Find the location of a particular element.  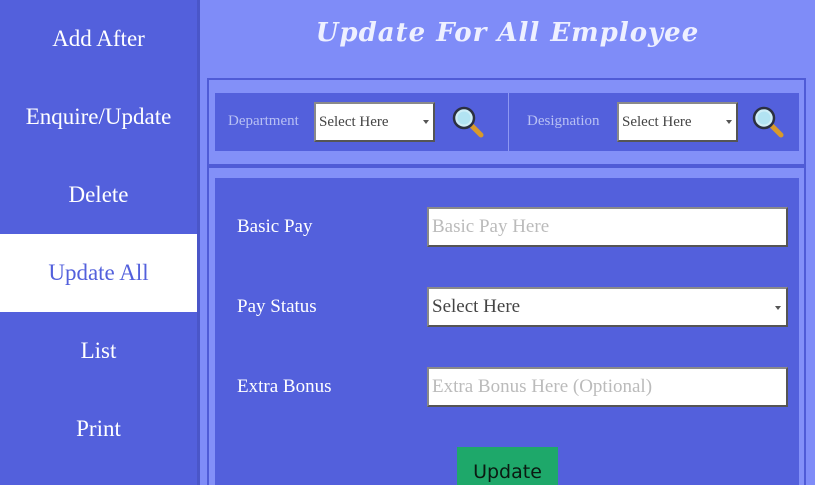

sidebar-item-add-after: Add After is located at coordinates (98, 39).